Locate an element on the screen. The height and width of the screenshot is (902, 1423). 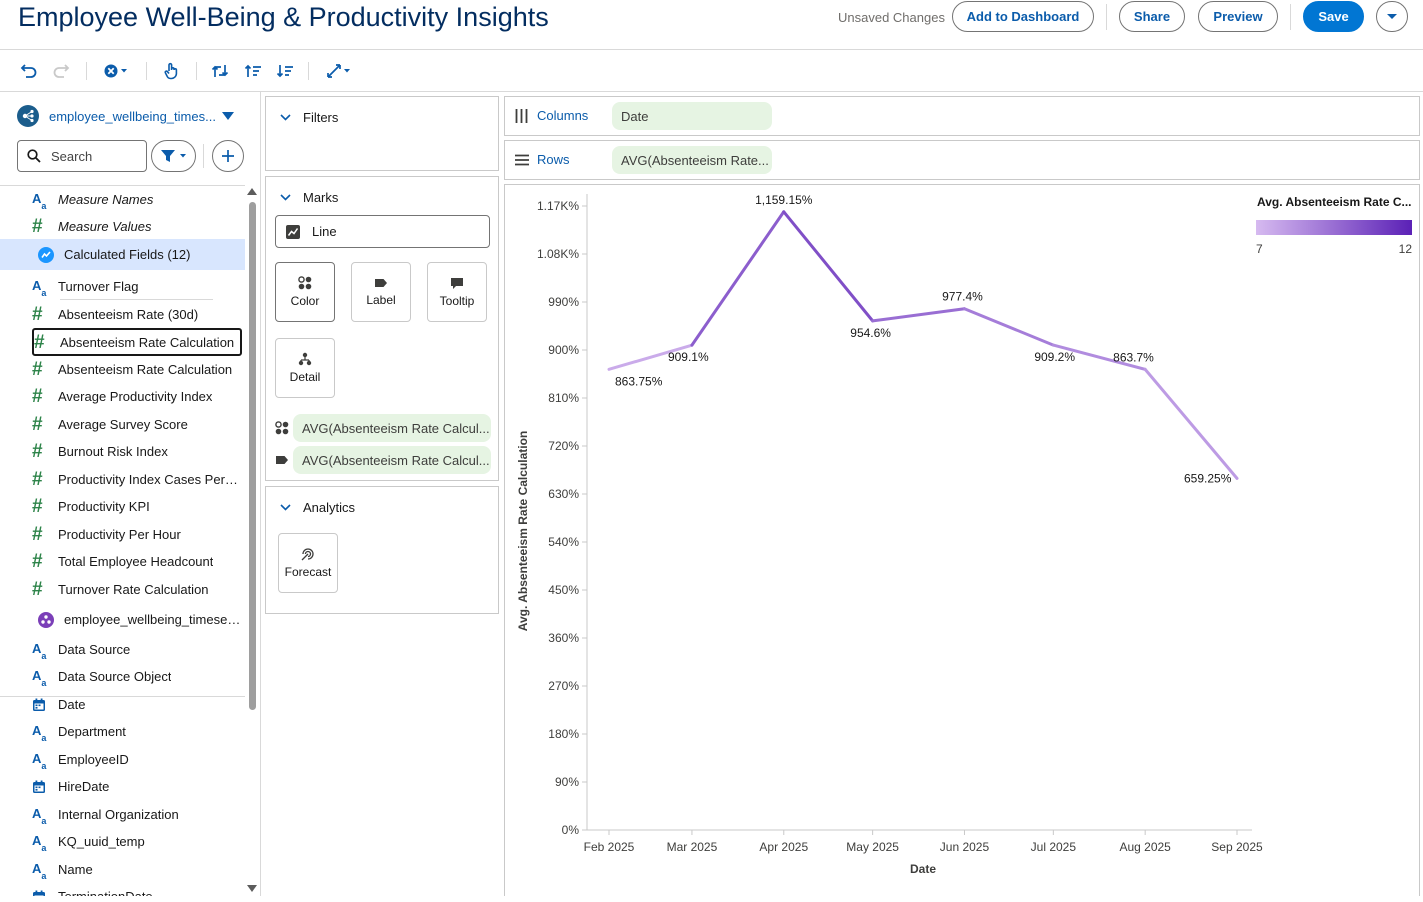
field-item: # Productivity KPI is located at coordinates (122, 506).